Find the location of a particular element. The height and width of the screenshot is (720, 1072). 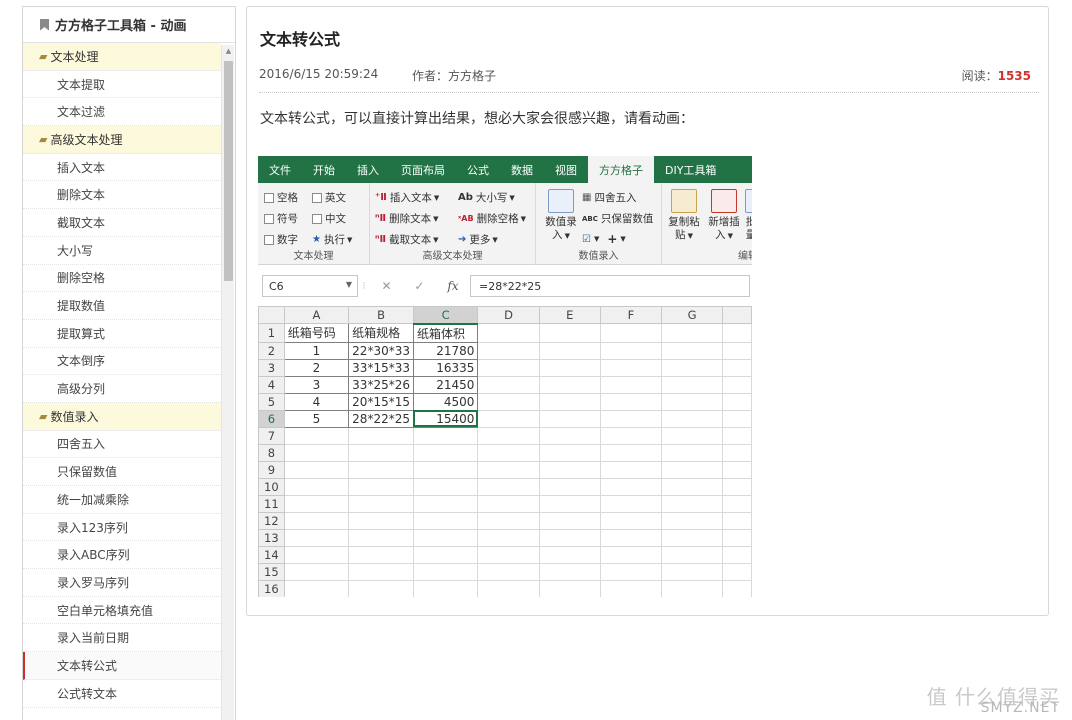

ribbon-tab: 开始 is located at coordinates (324, 169).